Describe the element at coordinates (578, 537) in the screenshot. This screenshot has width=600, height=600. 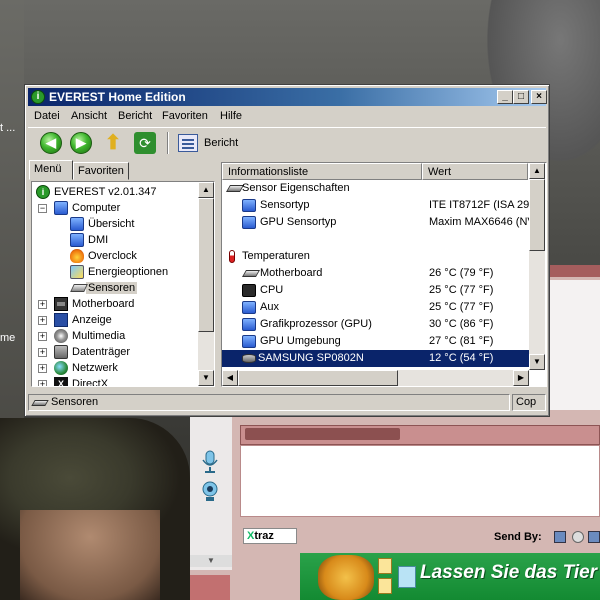
I see `send-method-radio` at that location.